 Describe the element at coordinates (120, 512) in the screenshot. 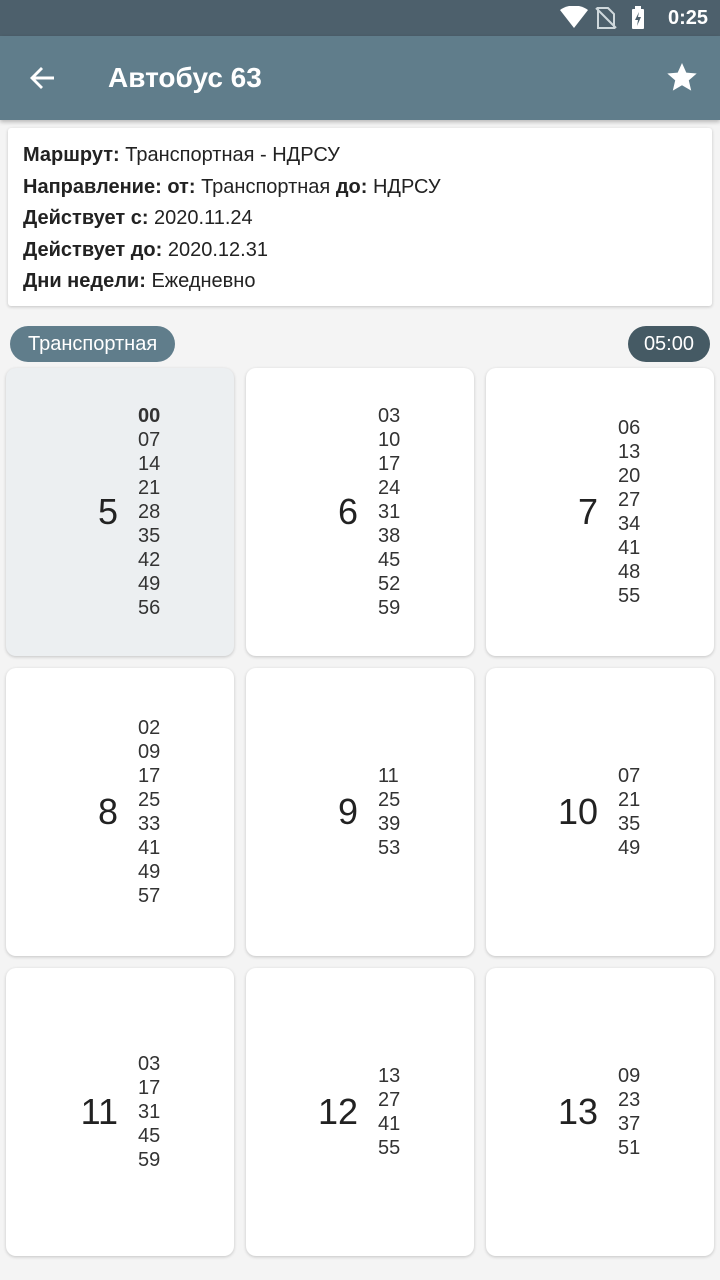

I see `hour-card: 5 00 07 14 21 28 35 42 49 56` at that location.